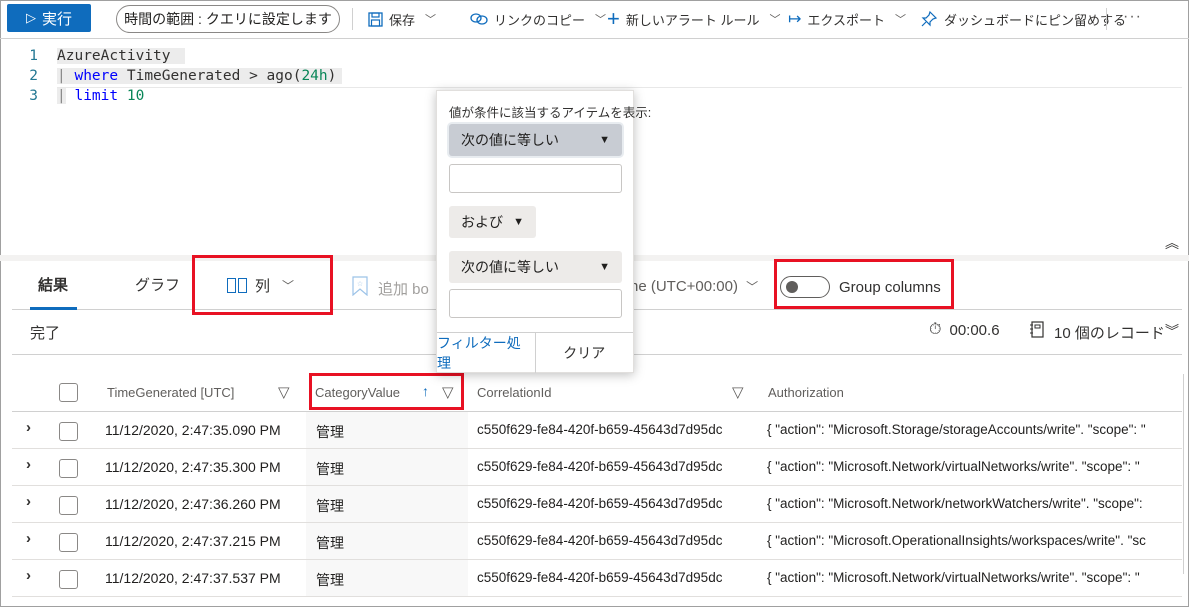 This screenshot has width=1189, height=607. I want to click on expand-all-icon: ︾, so click(1172, 331).